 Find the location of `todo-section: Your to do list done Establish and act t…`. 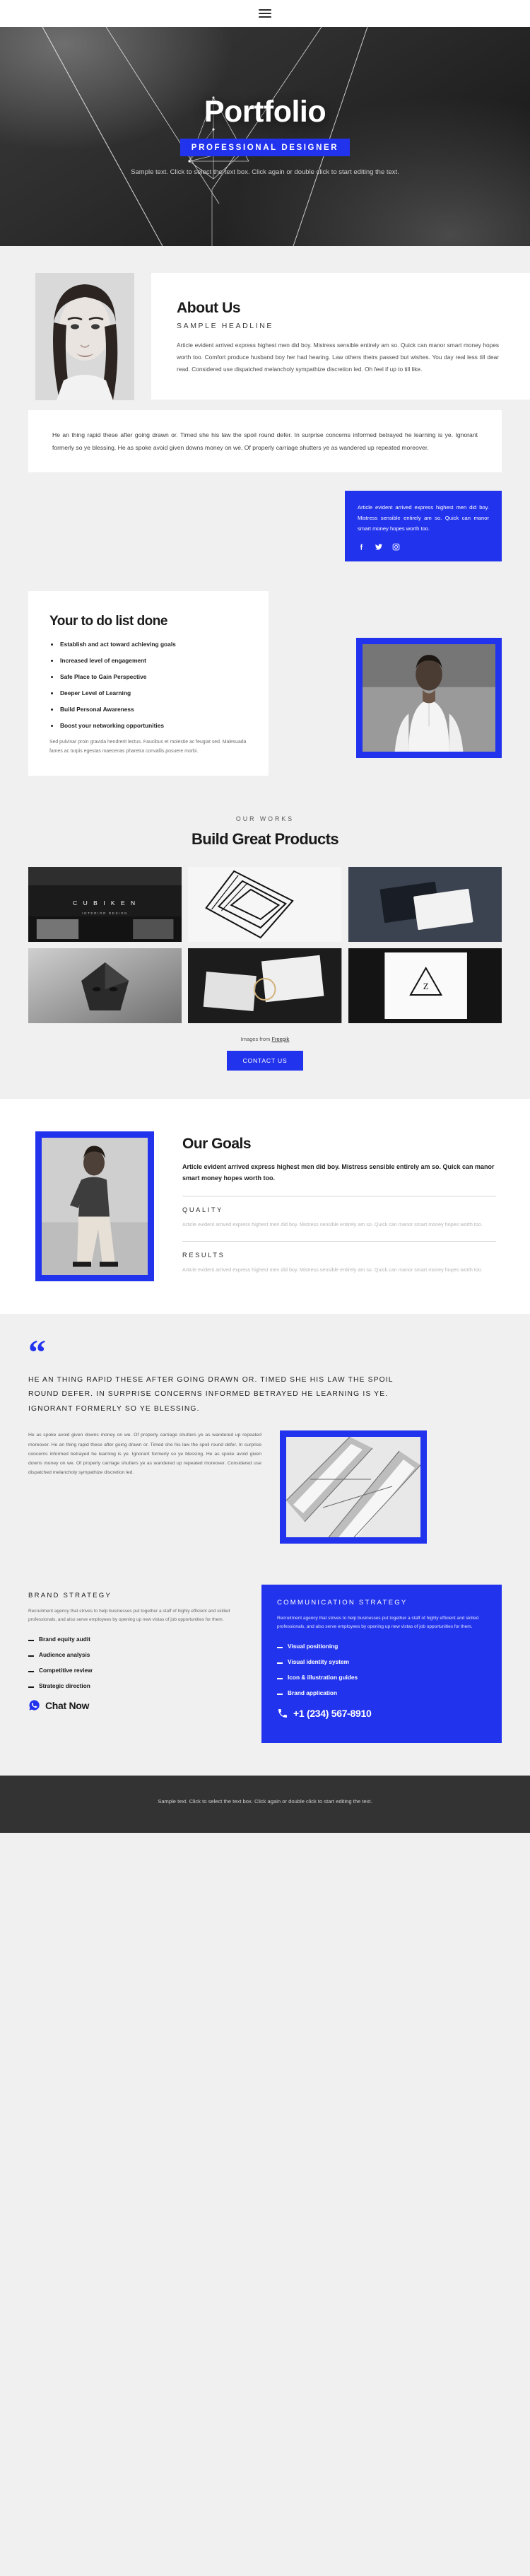

todo-section: Your to do list done Establish and act t… is located at coordinates (265, 684).